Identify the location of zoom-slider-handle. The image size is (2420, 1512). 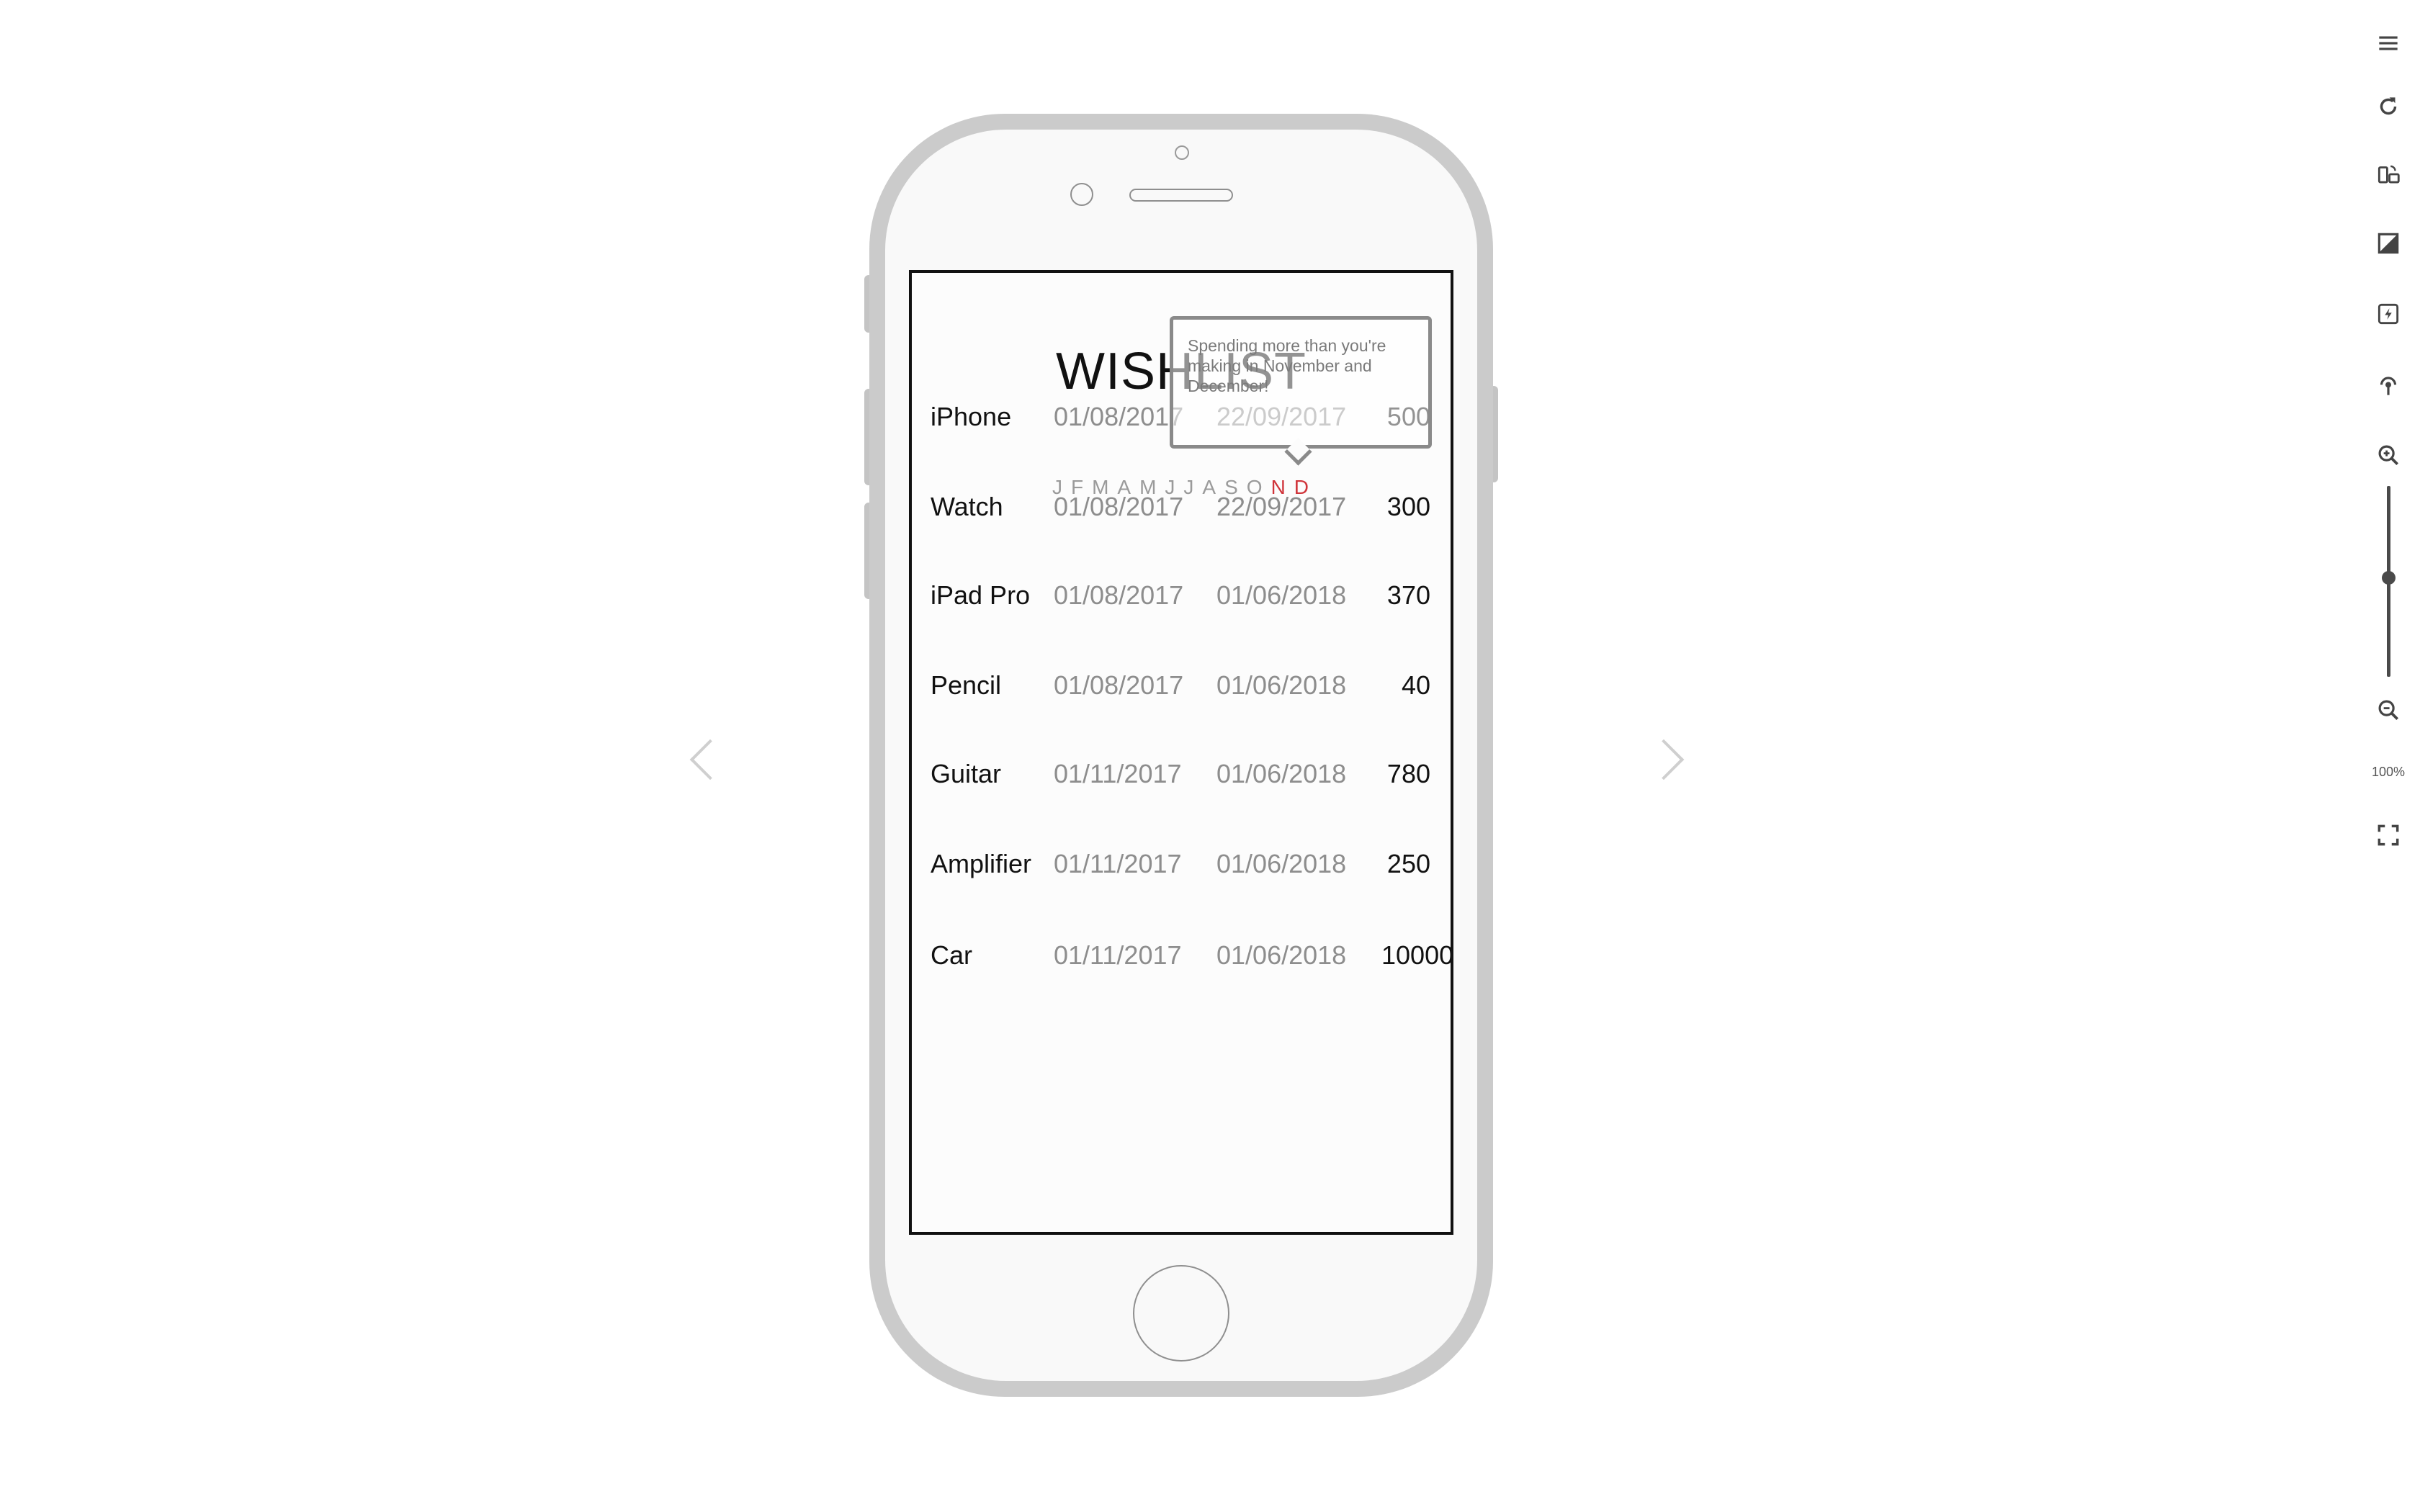
(2389, 578).